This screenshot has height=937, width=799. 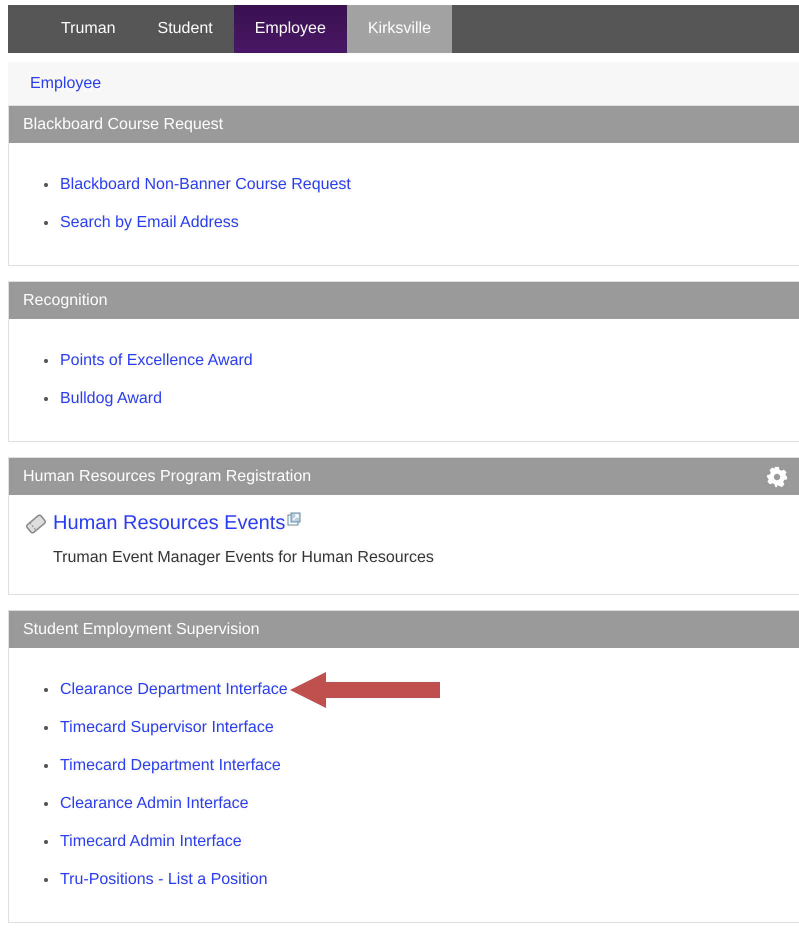 What do you see at coordinates (169, 523) in the screenshot?
I see `event-link: Human Resources Events` at bounding box center [169, 523].